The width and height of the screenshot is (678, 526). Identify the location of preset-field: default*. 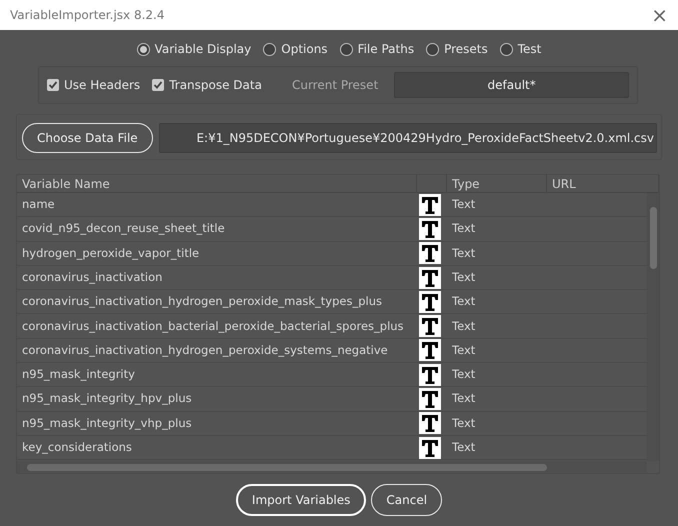
(511, 85).